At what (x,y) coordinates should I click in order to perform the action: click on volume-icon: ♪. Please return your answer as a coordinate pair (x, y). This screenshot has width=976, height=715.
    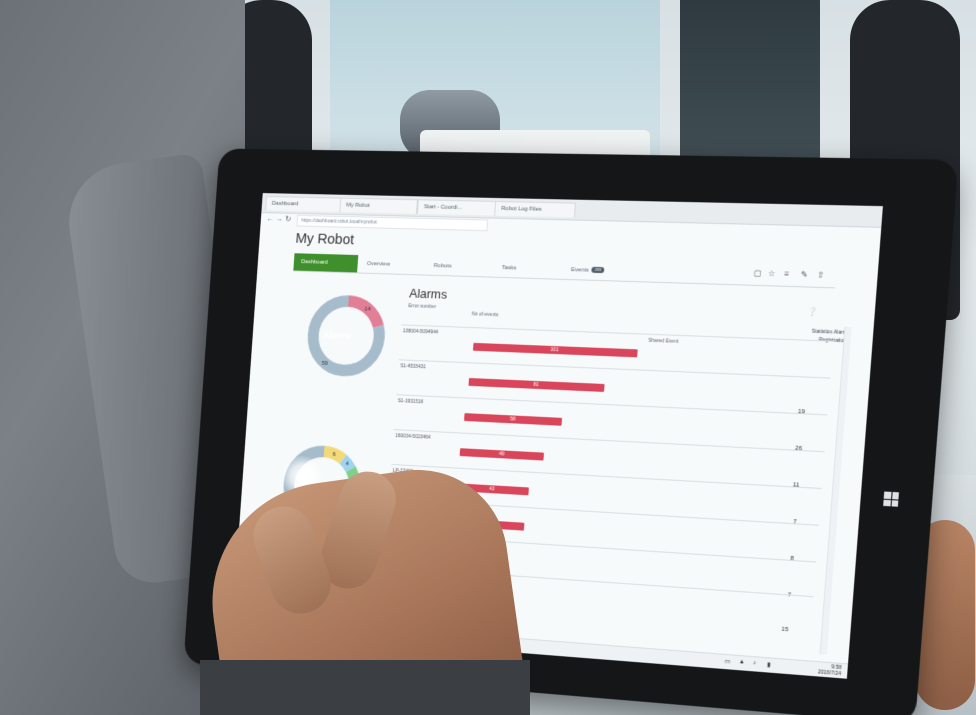
    Looking at the image, I should click on (755, 663).